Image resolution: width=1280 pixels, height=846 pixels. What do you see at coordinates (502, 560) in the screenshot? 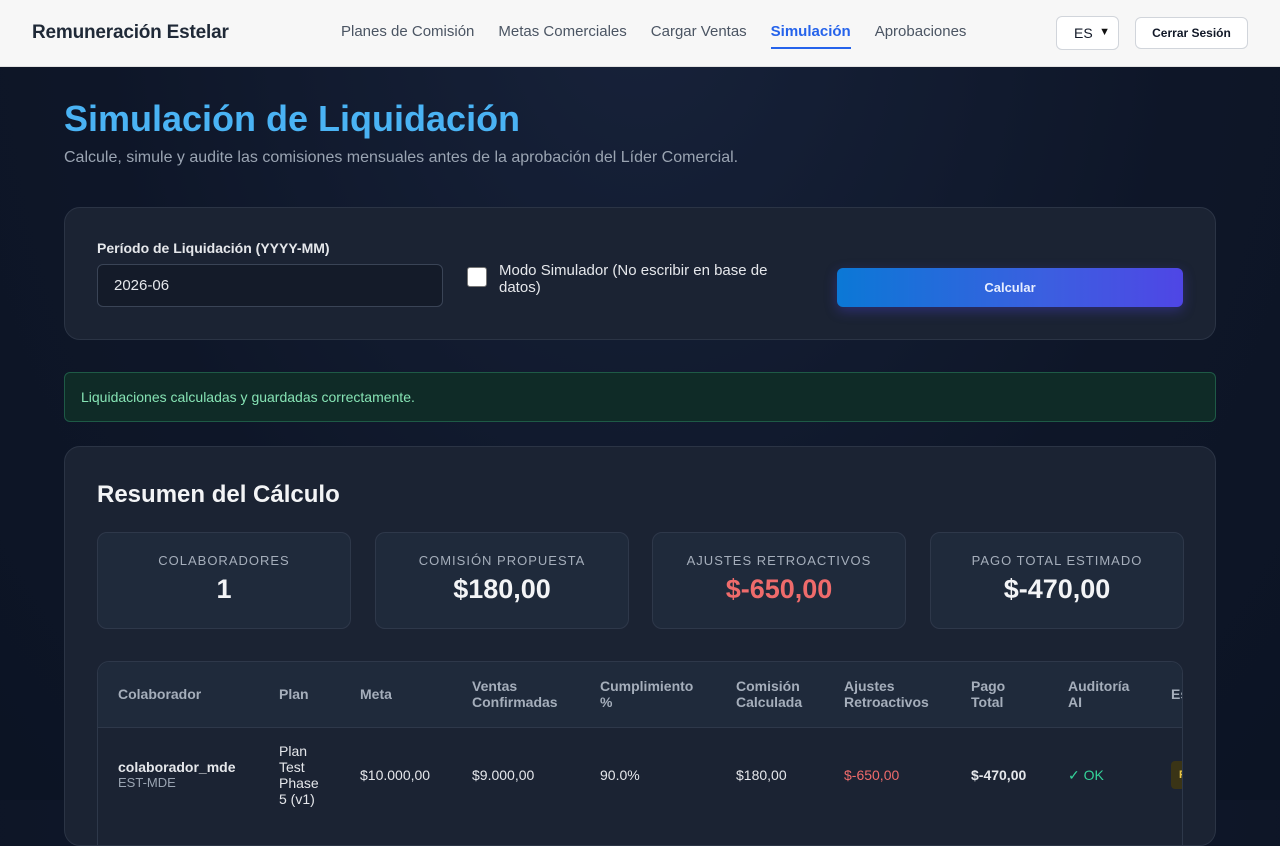
I see `stat-label: Comisión Propuesta` at bounding box center [502, 560].